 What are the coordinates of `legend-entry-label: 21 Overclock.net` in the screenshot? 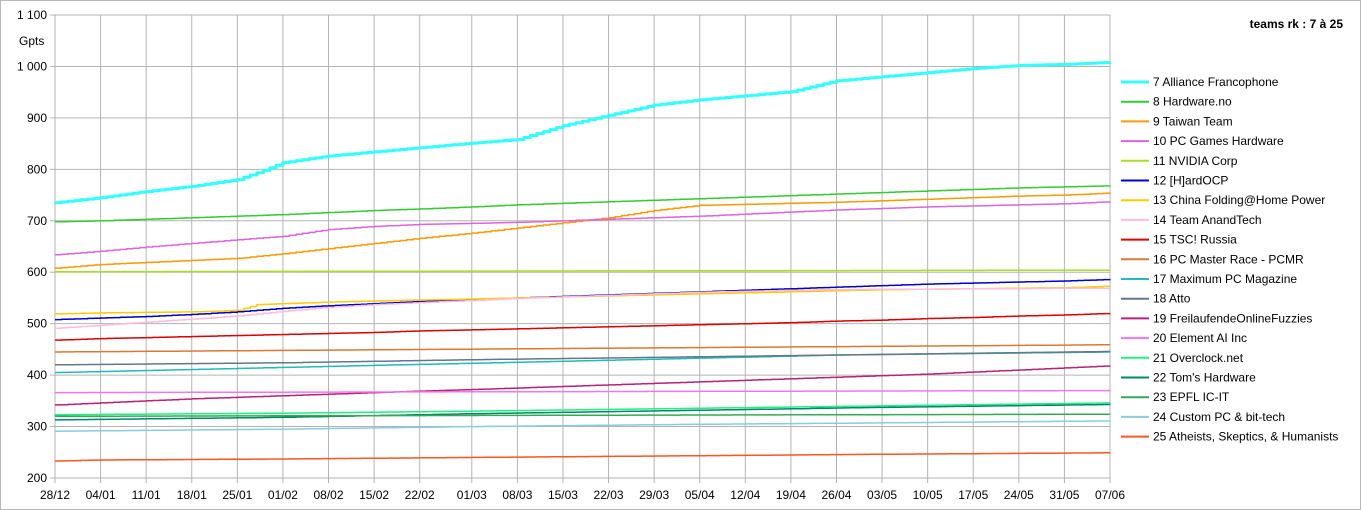 It's located at (1198, 358).